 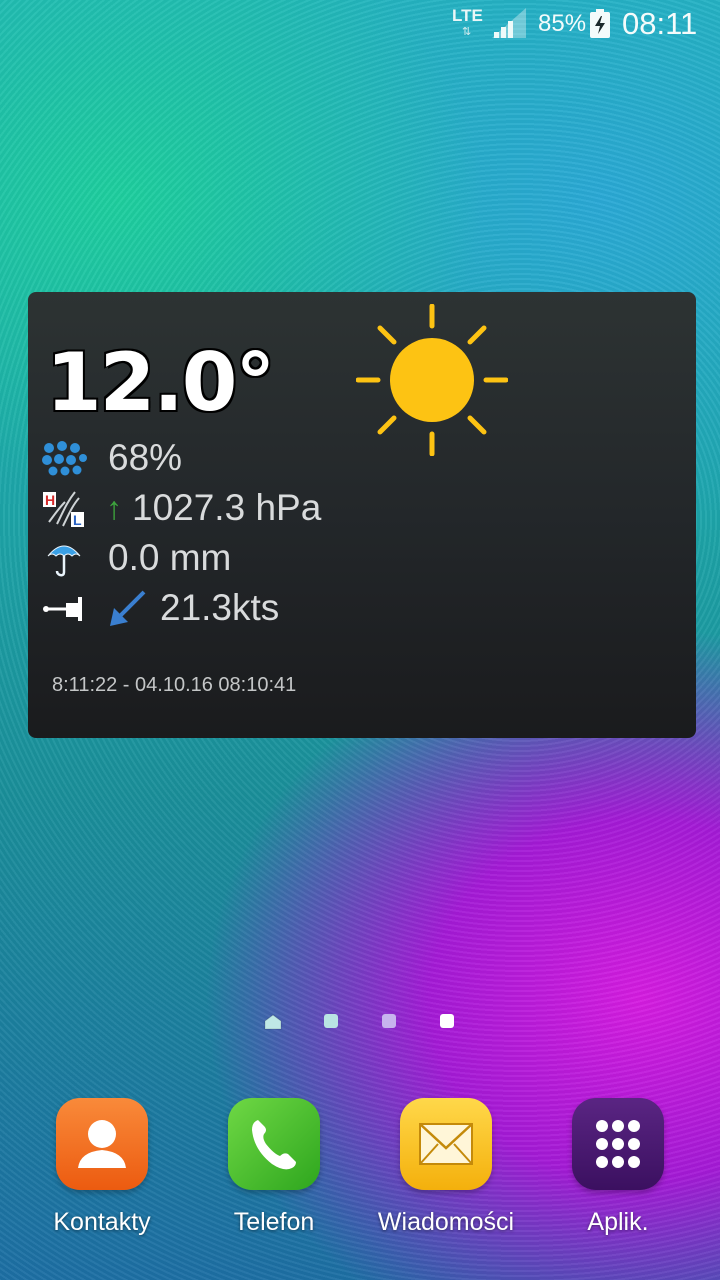 I want to click on dock-item-contacts: Kontakty, so click(x=102, y=1167).